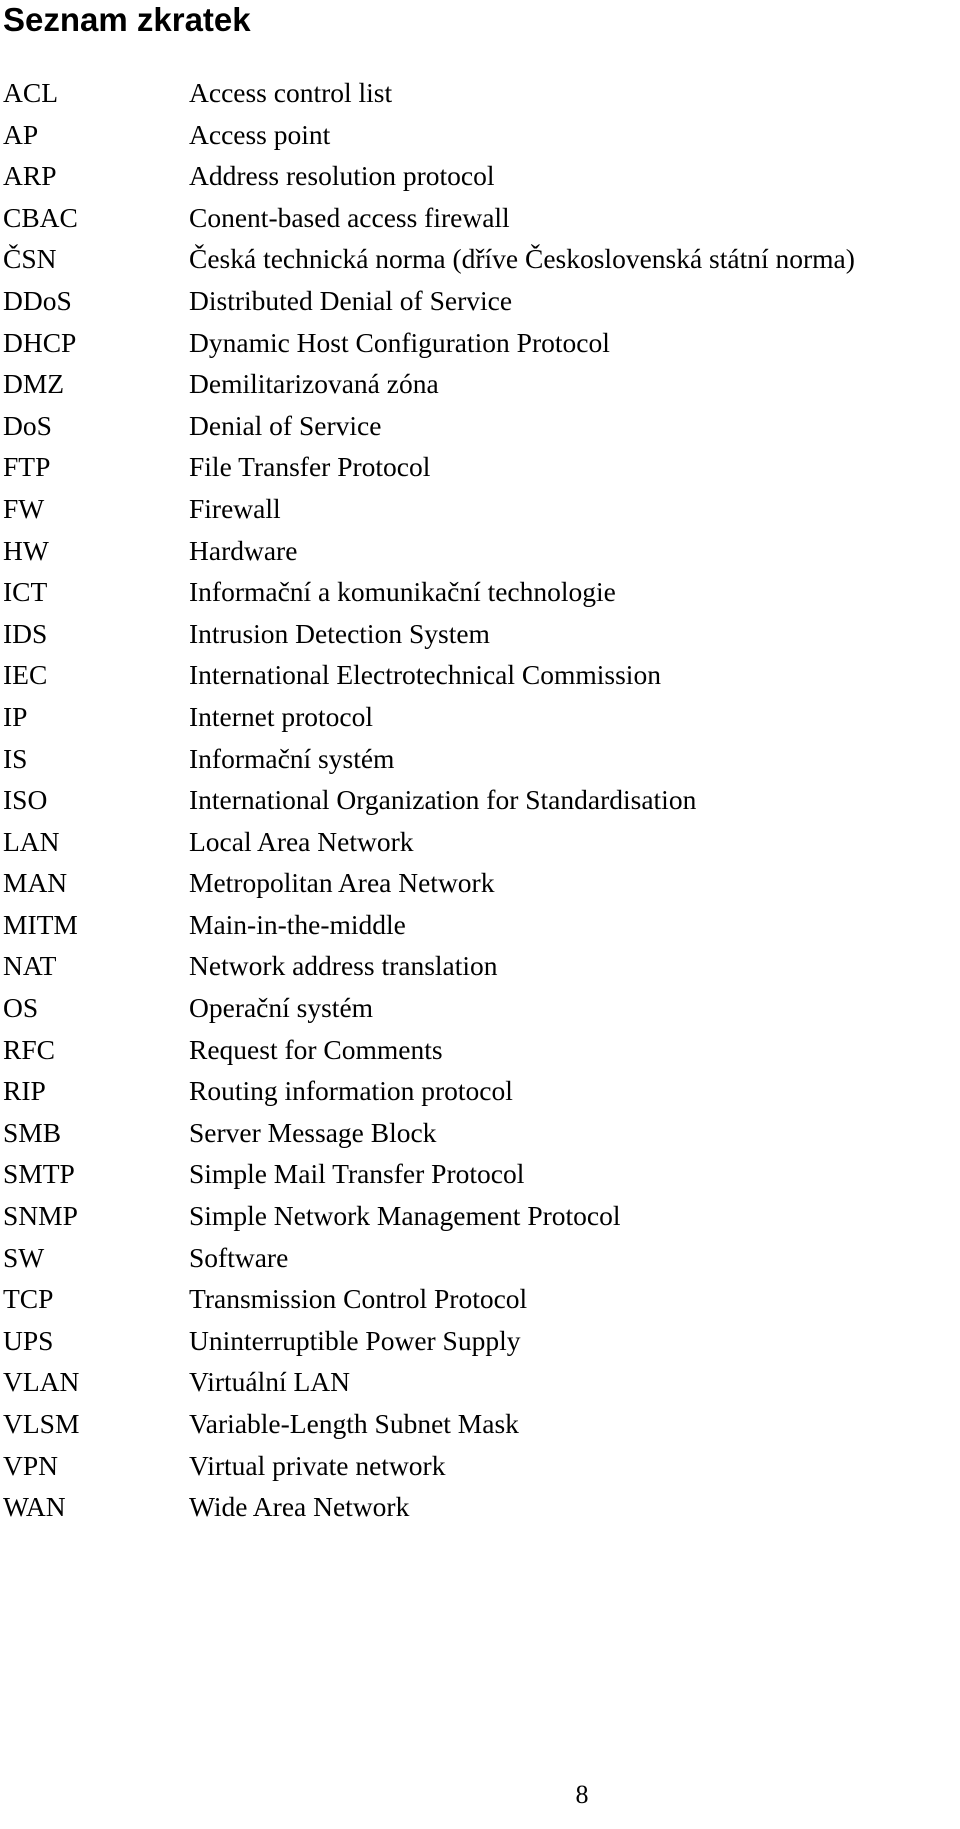 The width and height of the screenshot is (960, 1829). What do you see at coordinates (478, 1050) in the screenshot?
I see `abbreviation-row: RFC Request for Comments` at bounding box center [478, 1050].